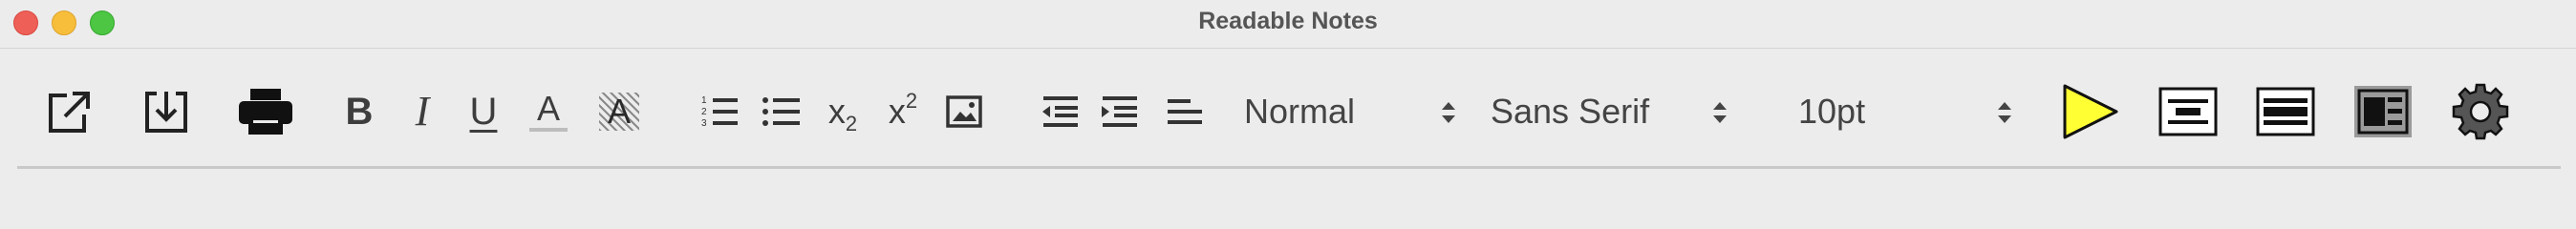 The image size is (2576, 229). What do you see at coordinates (911, 101) in the screenshot?
I see `superscript-mark: 2` at bounding box center [911, 101].